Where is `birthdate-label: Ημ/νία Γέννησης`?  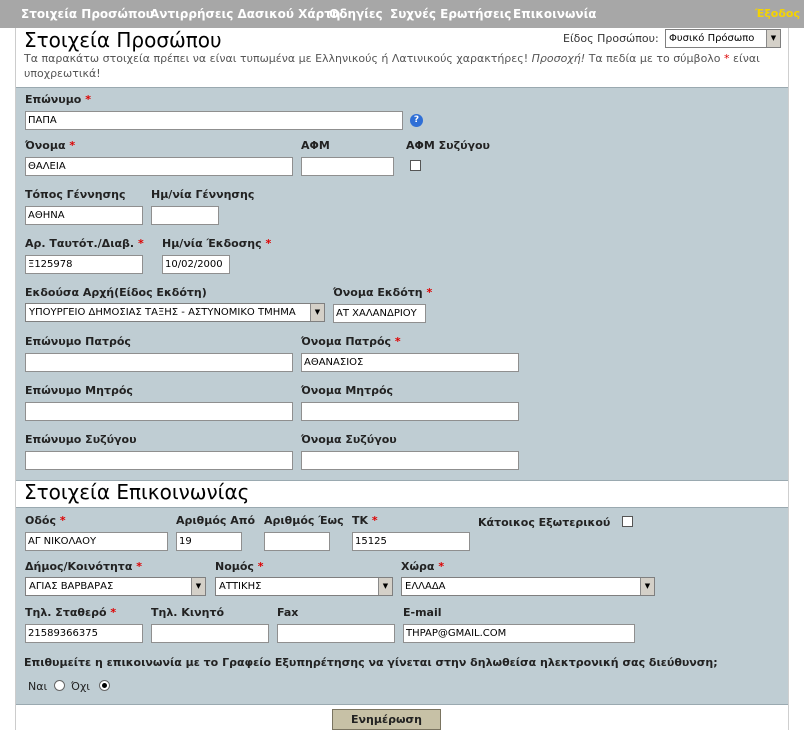 birthdate-label: Ημ/νία Γέννησης is located at coordinates (203, 194).